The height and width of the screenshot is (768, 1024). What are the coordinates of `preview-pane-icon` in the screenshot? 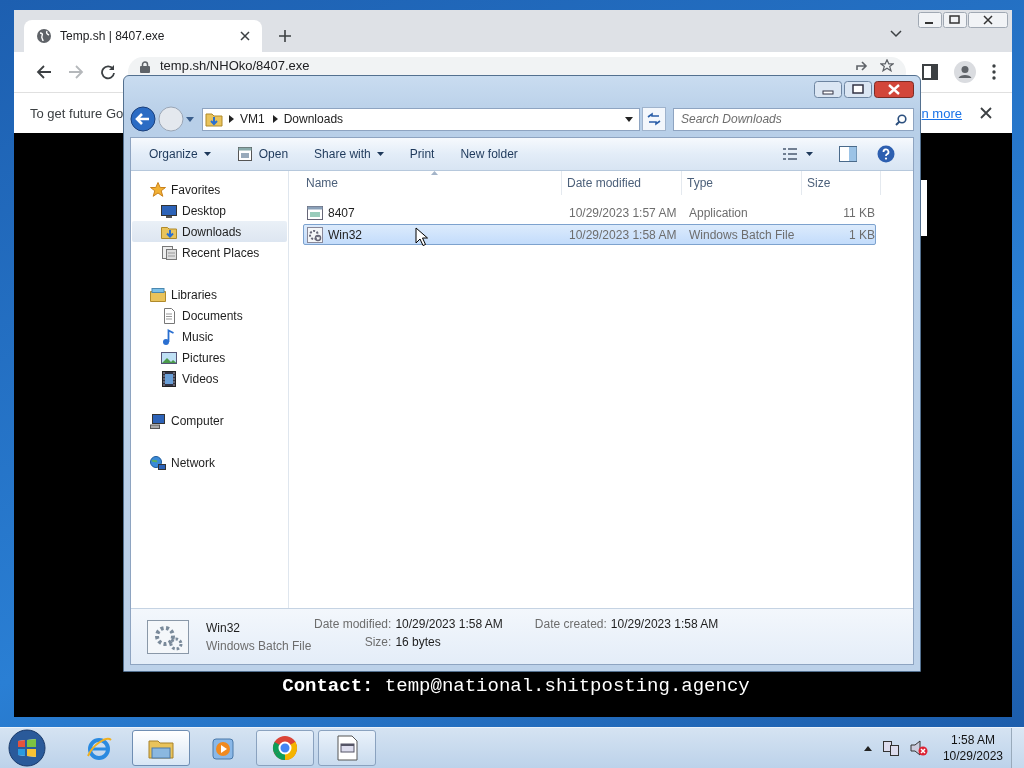 It's located at (848, 154).